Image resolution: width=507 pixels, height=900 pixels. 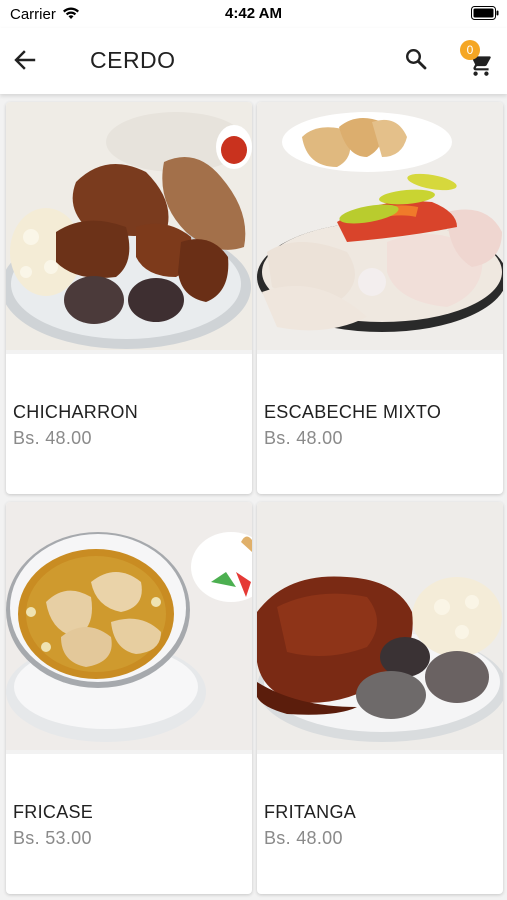 I want to click on product-name: ESCABECHE MIXTO, so click(x=353, y=412).